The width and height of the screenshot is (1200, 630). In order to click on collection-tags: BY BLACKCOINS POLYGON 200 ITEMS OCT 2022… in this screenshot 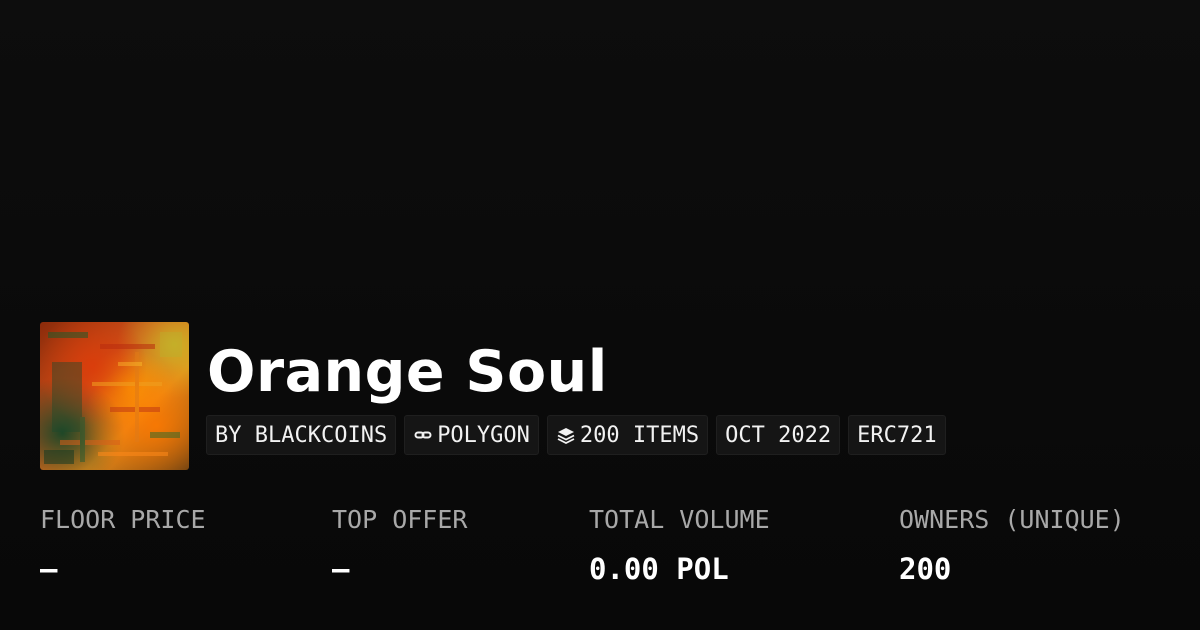, I will do `click(576, 435)`.